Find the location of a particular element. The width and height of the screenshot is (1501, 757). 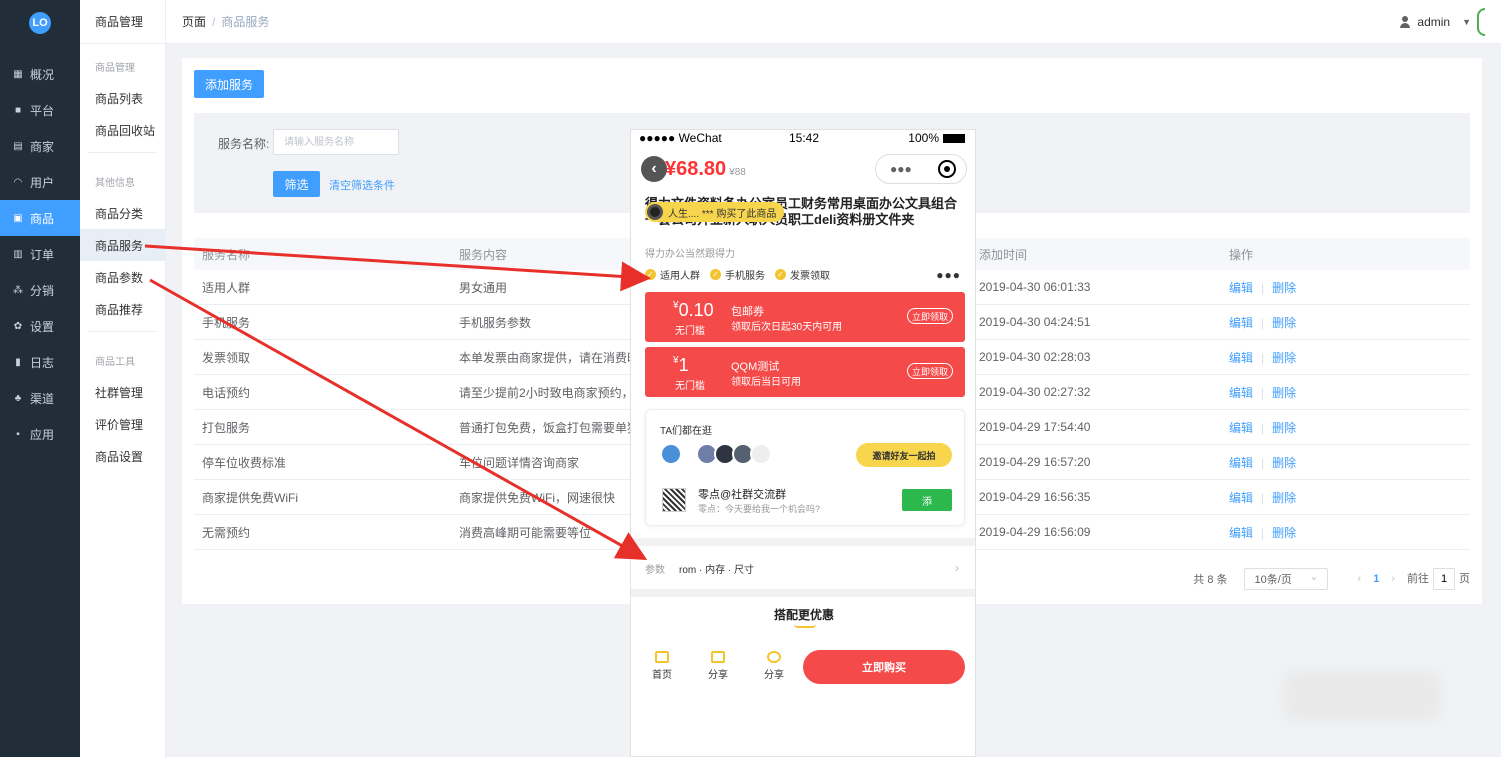

lock-icon is located at coordinates (718, 657).